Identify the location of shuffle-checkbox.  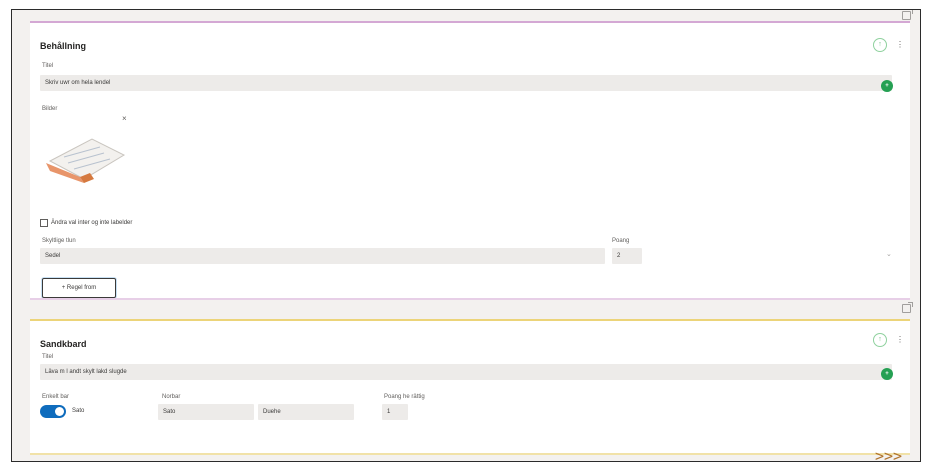
(44, 223).